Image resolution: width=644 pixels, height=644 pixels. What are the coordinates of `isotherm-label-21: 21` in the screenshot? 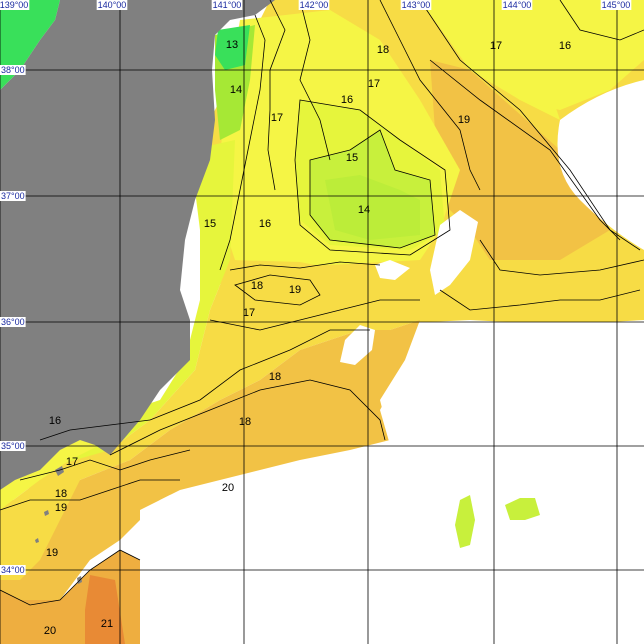 It's located at (107, 624).